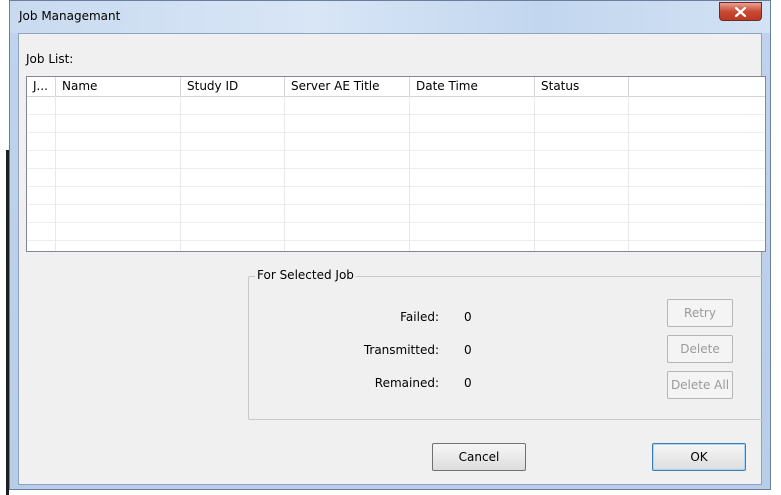 Image resolution: width=781 pixels, height=495 pixels. What do you see at coordinates (700, 313) in the screenshot?
I see `retry-button: Retry` at bounding box center [700, 313].